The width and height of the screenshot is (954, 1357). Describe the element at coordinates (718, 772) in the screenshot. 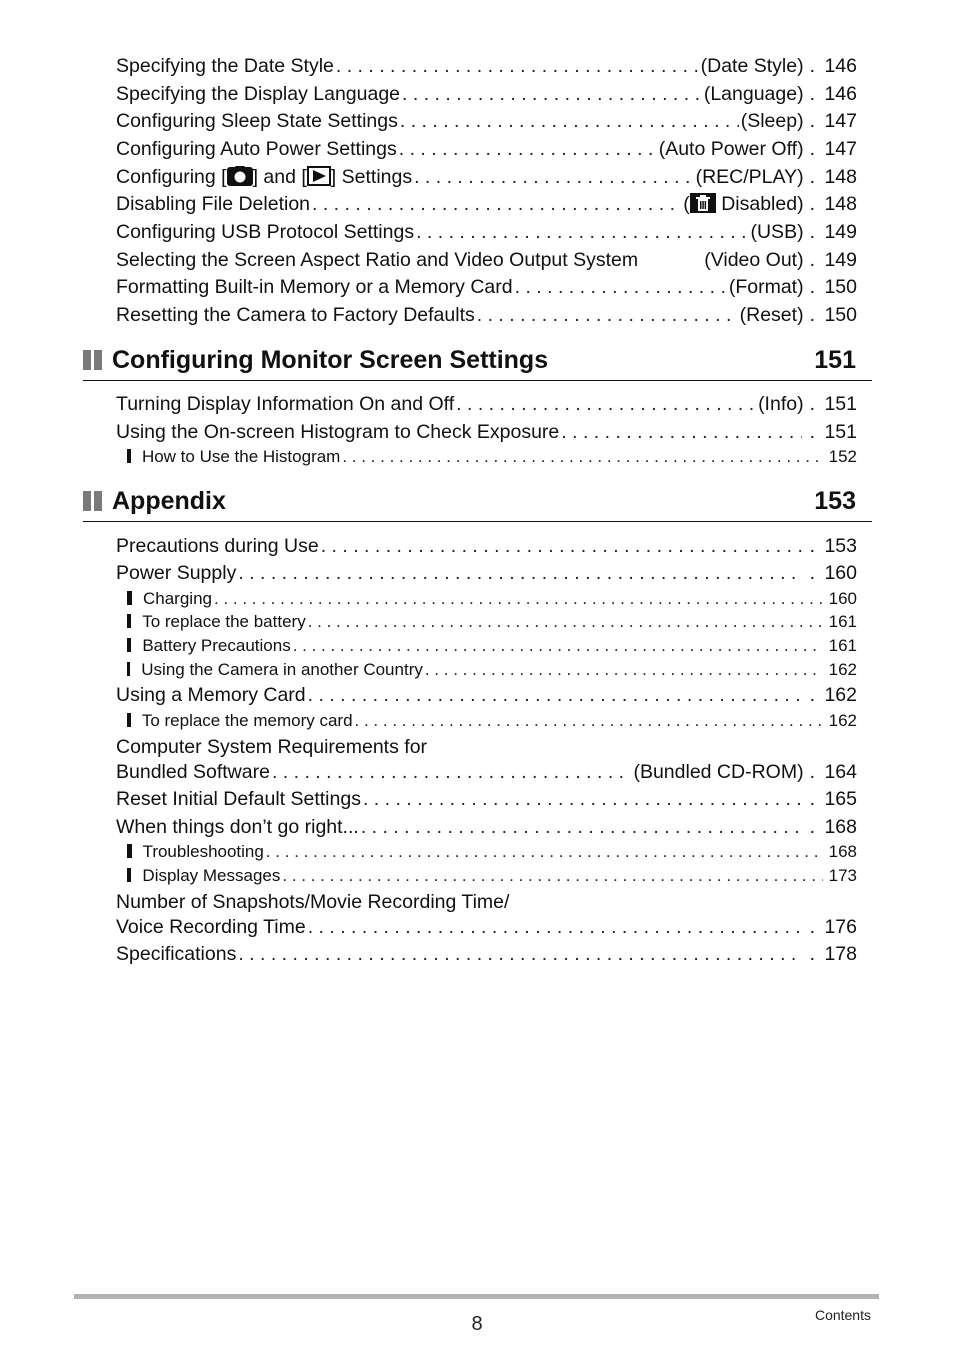

I see `entry-note: (Bundled CD-ROM)` at that location.